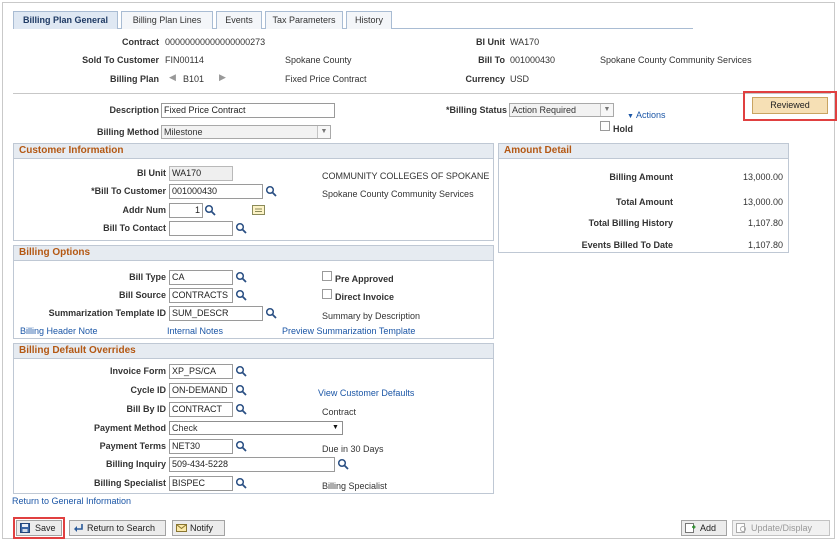 The image size is (837, 541). I want to click on bill-type-input: CA, so click(201, 277).